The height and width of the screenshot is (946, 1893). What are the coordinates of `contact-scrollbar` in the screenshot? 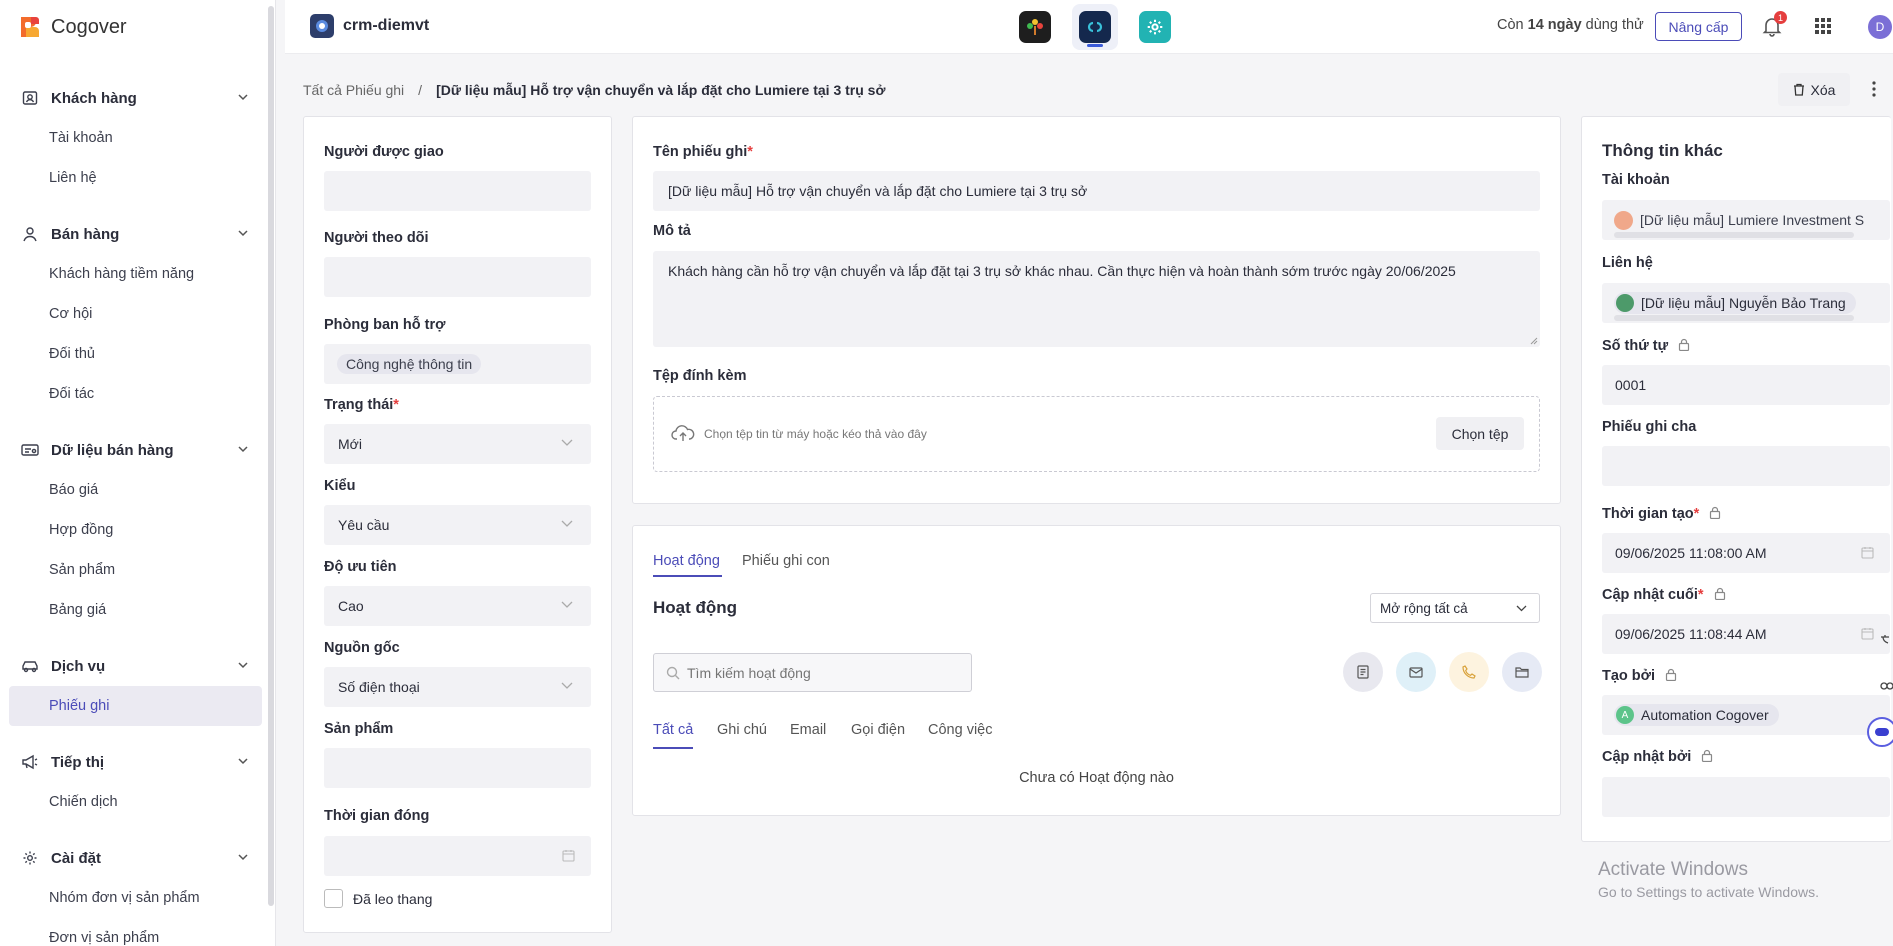 It's located at (1734, 318).